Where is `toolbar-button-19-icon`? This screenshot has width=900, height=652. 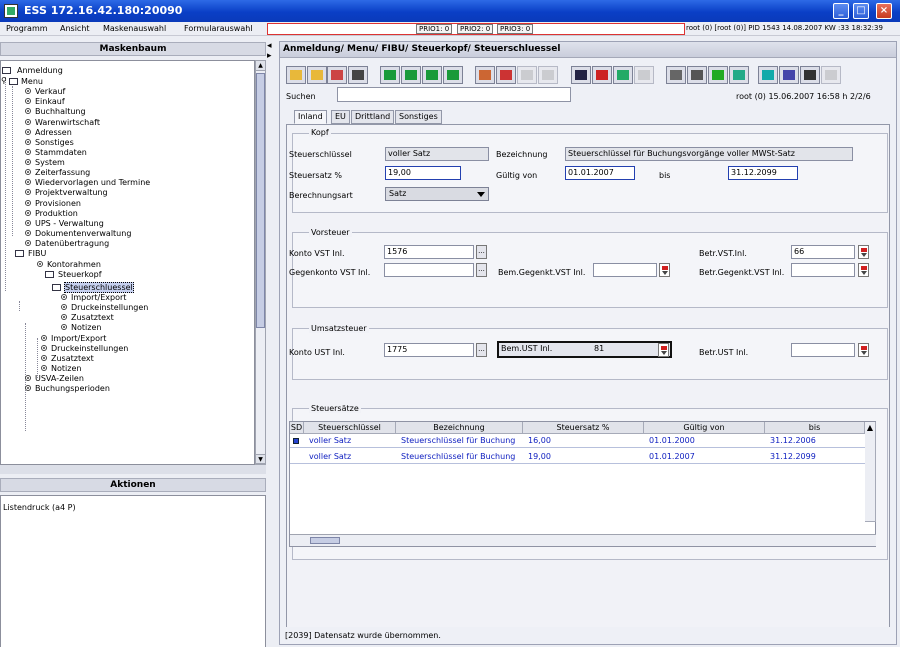 toolbar-button-19-icon is located at coordinates (718, 75).